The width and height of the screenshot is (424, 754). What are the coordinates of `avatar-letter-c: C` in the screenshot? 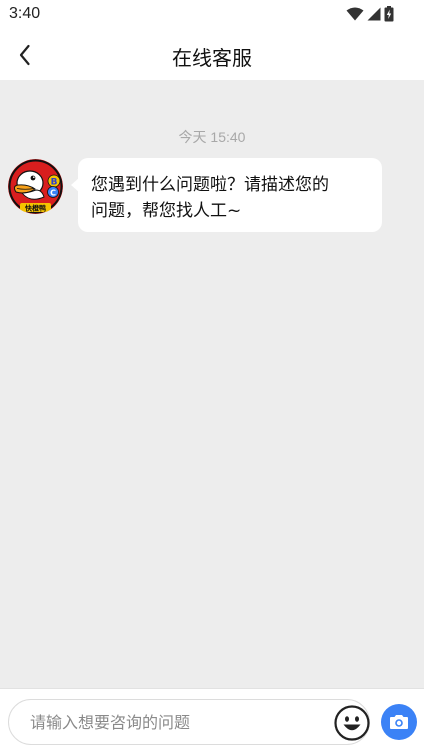 It's located at (53, 192).